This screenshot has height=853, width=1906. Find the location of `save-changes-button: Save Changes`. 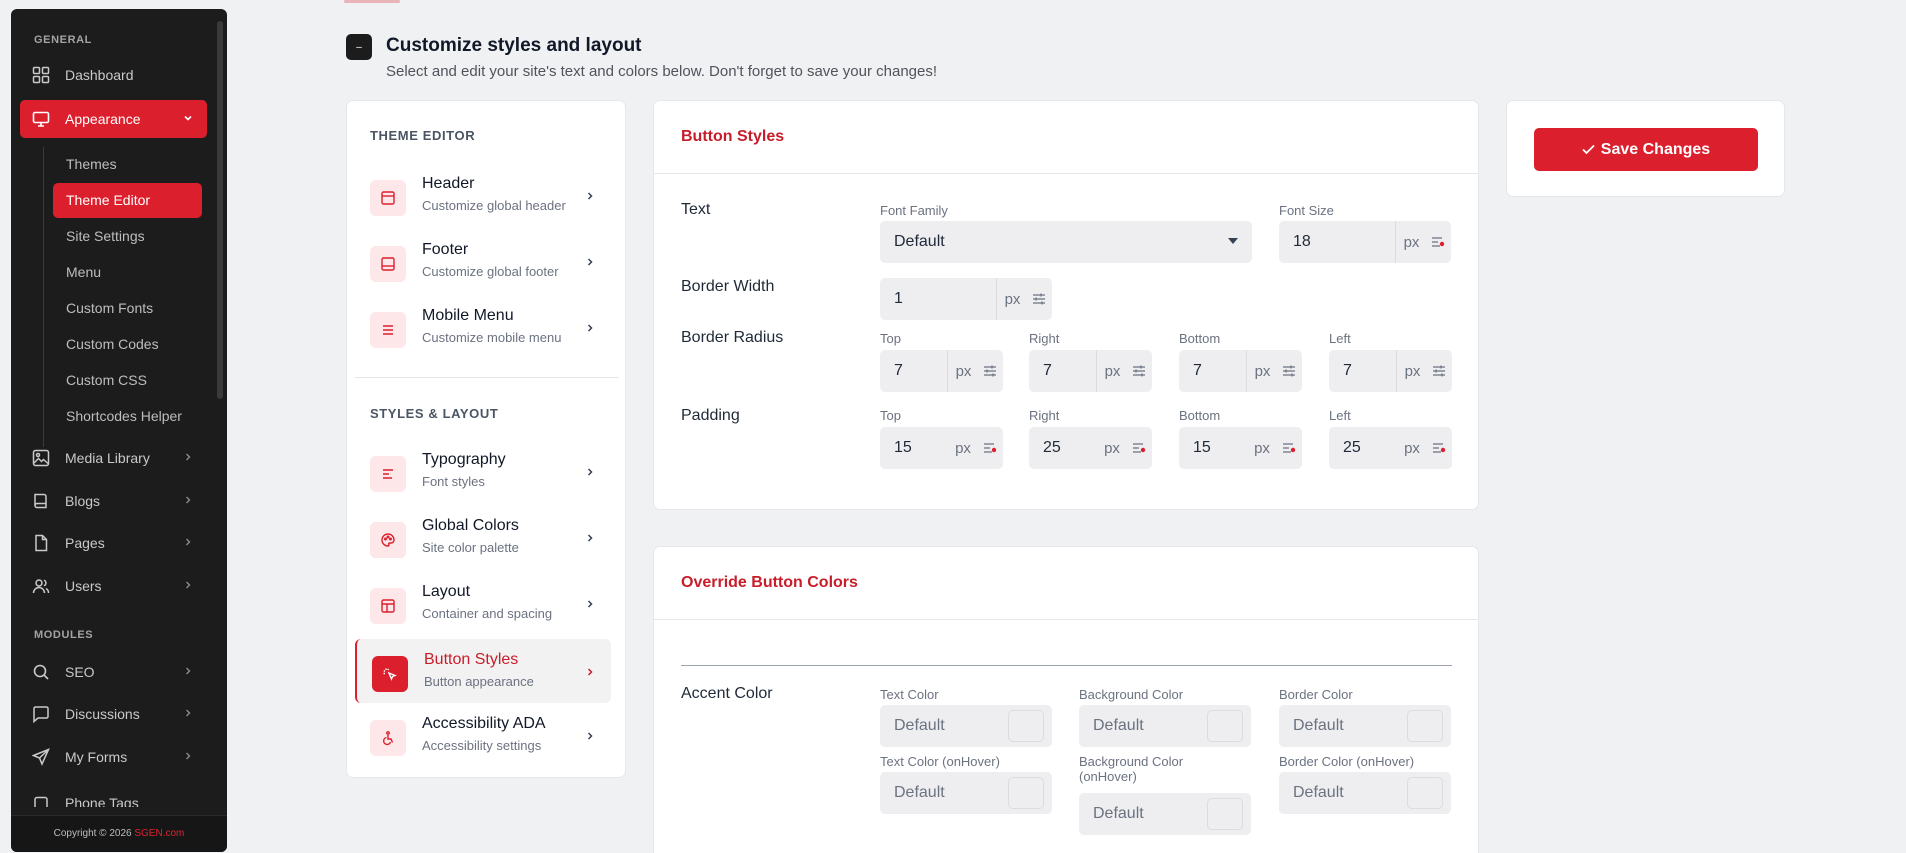

save-changes-button: Save Changes is located at coordinates (1646, 149).